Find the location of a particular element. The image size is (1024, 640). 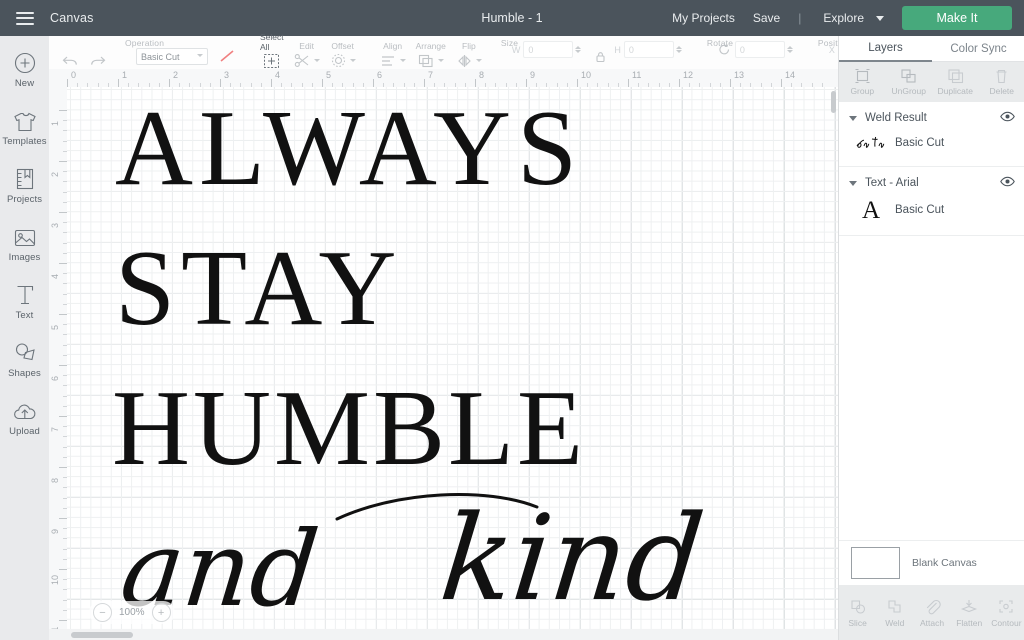

shapes-icon is located at coordinates (25, 352).